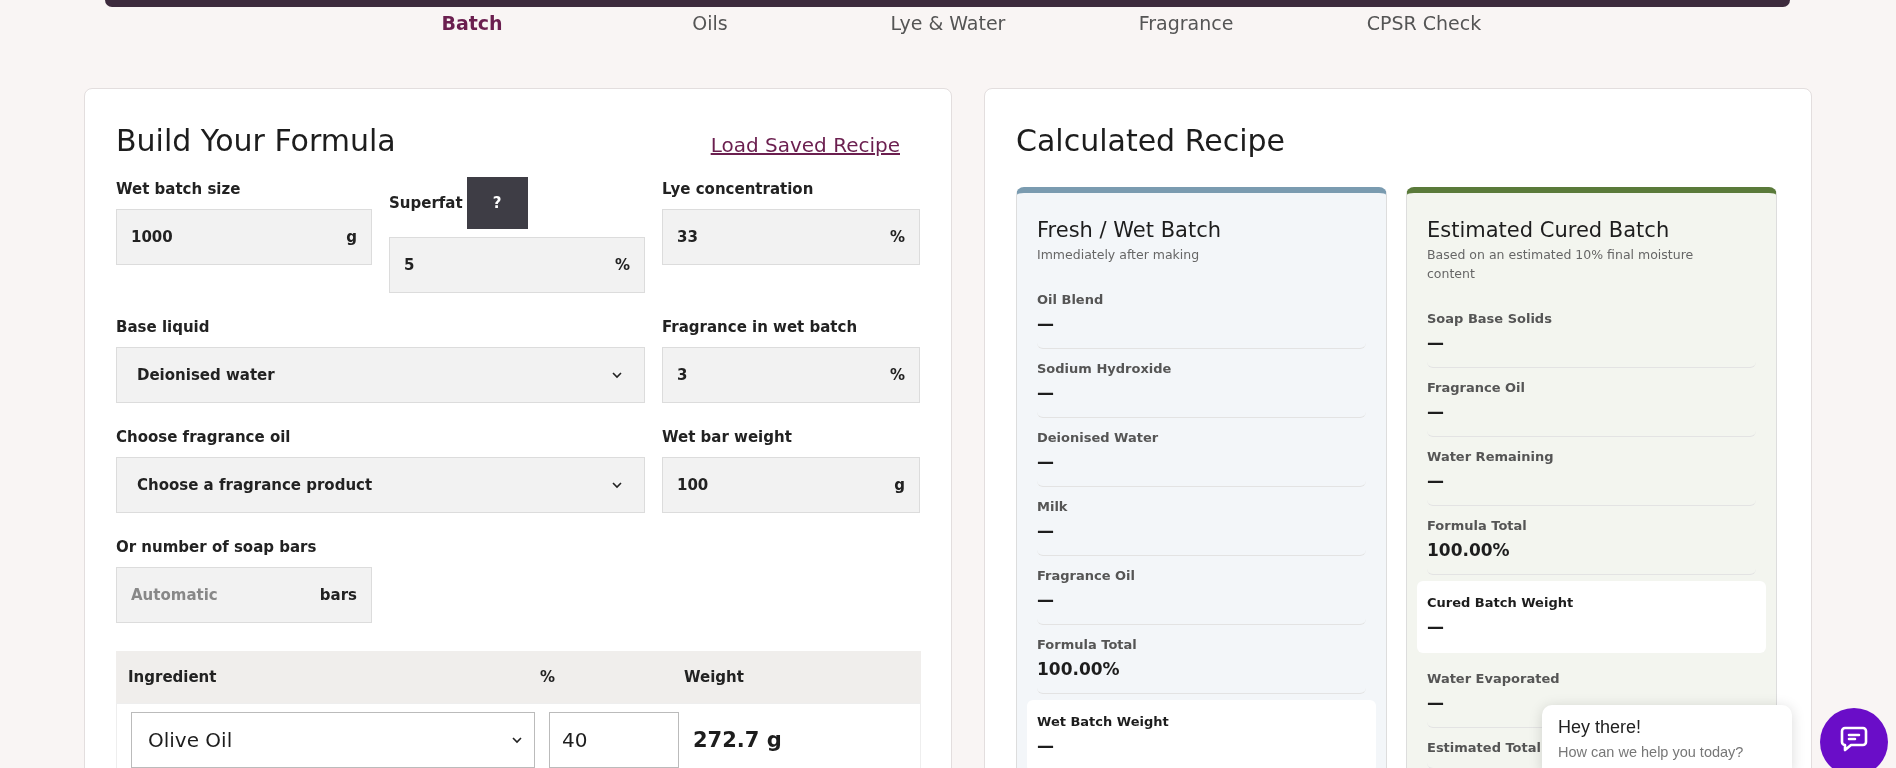  Describe the element at coordinates (1186, 49) in the screenshot. I see `nav-tab: Fragrance` at that location.